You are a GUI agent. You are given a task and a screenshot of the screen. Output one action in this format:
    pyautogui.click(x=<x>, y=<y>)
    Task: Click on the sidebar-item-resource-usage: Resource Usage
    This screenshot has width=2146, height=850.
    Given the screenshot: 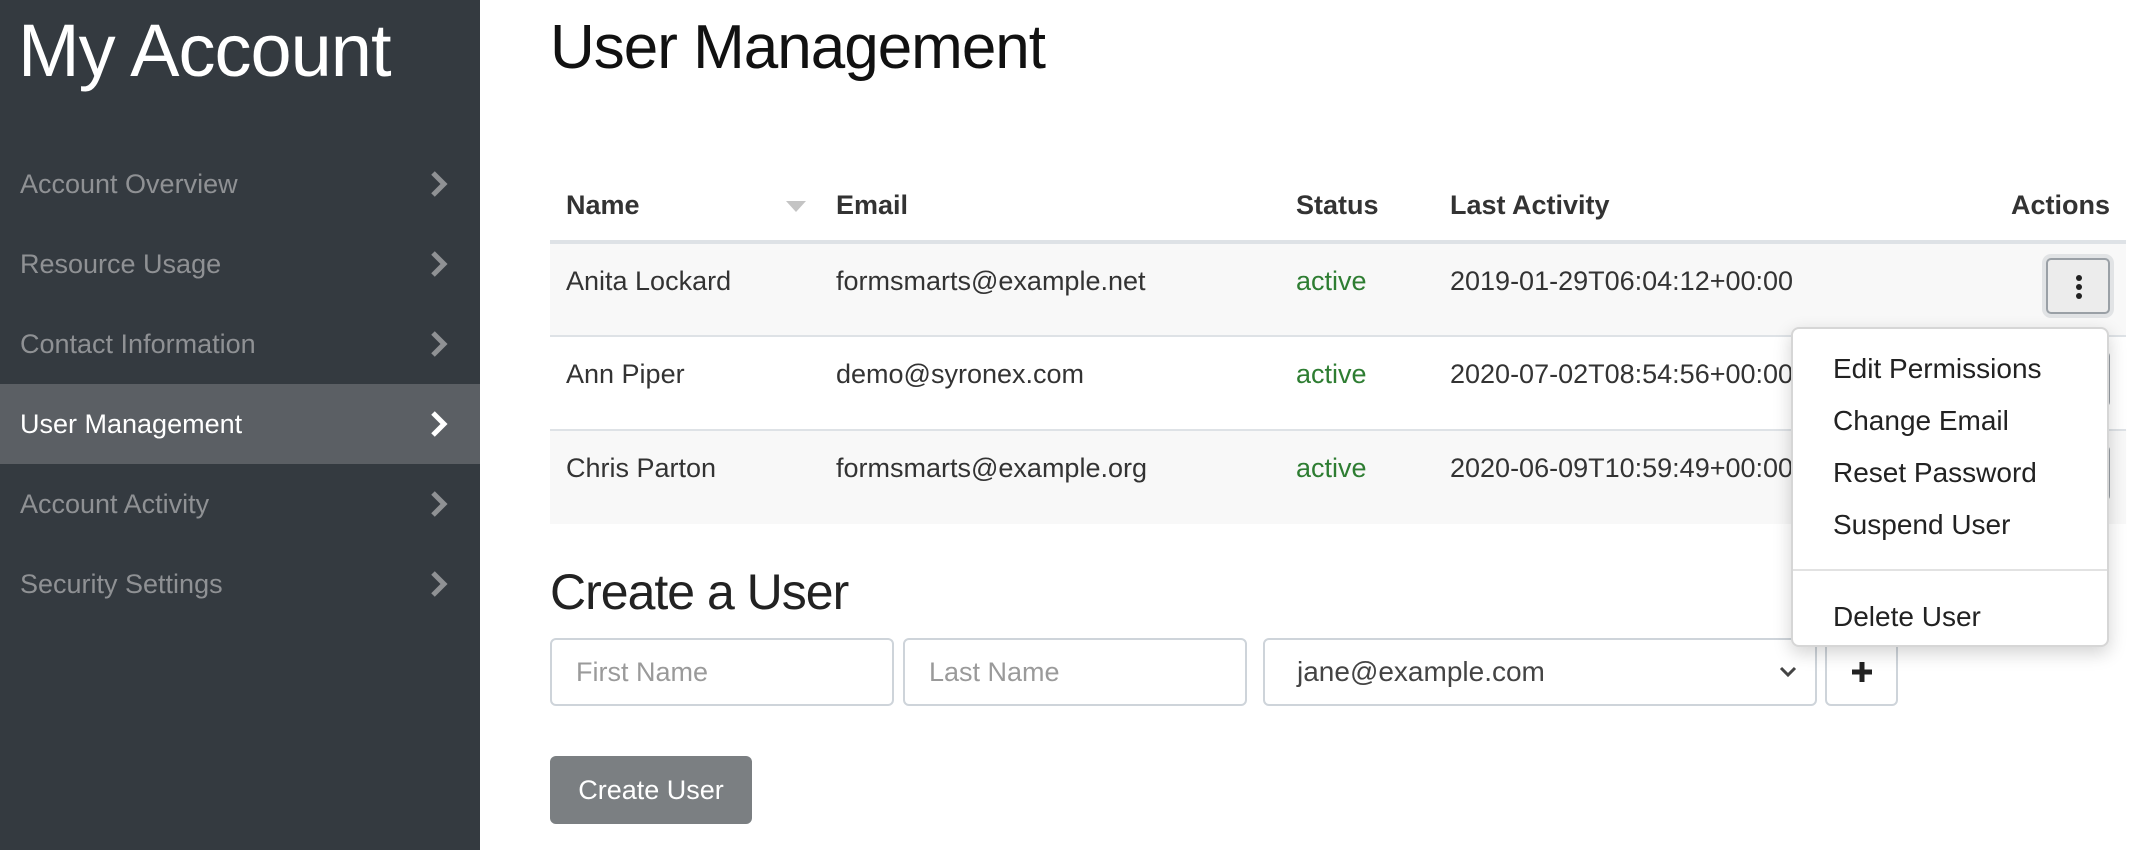 What is the action you would take?
    pyautogui.click(x=240, y=264)
    